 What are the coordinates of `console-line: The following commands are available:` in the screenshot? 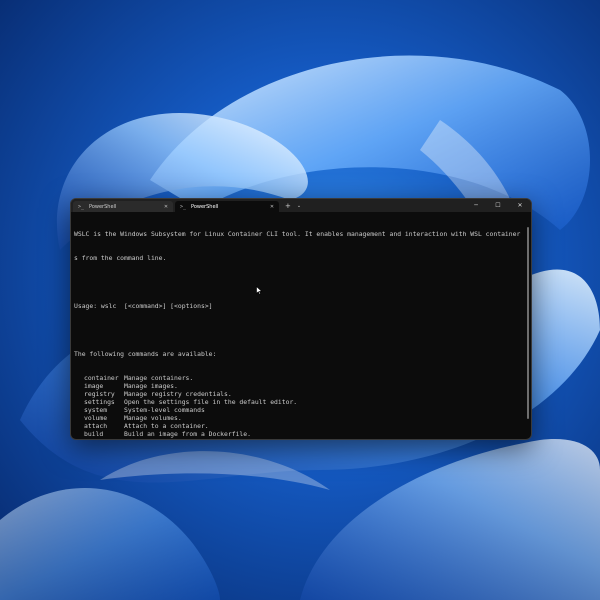 It's located at (145, 354).